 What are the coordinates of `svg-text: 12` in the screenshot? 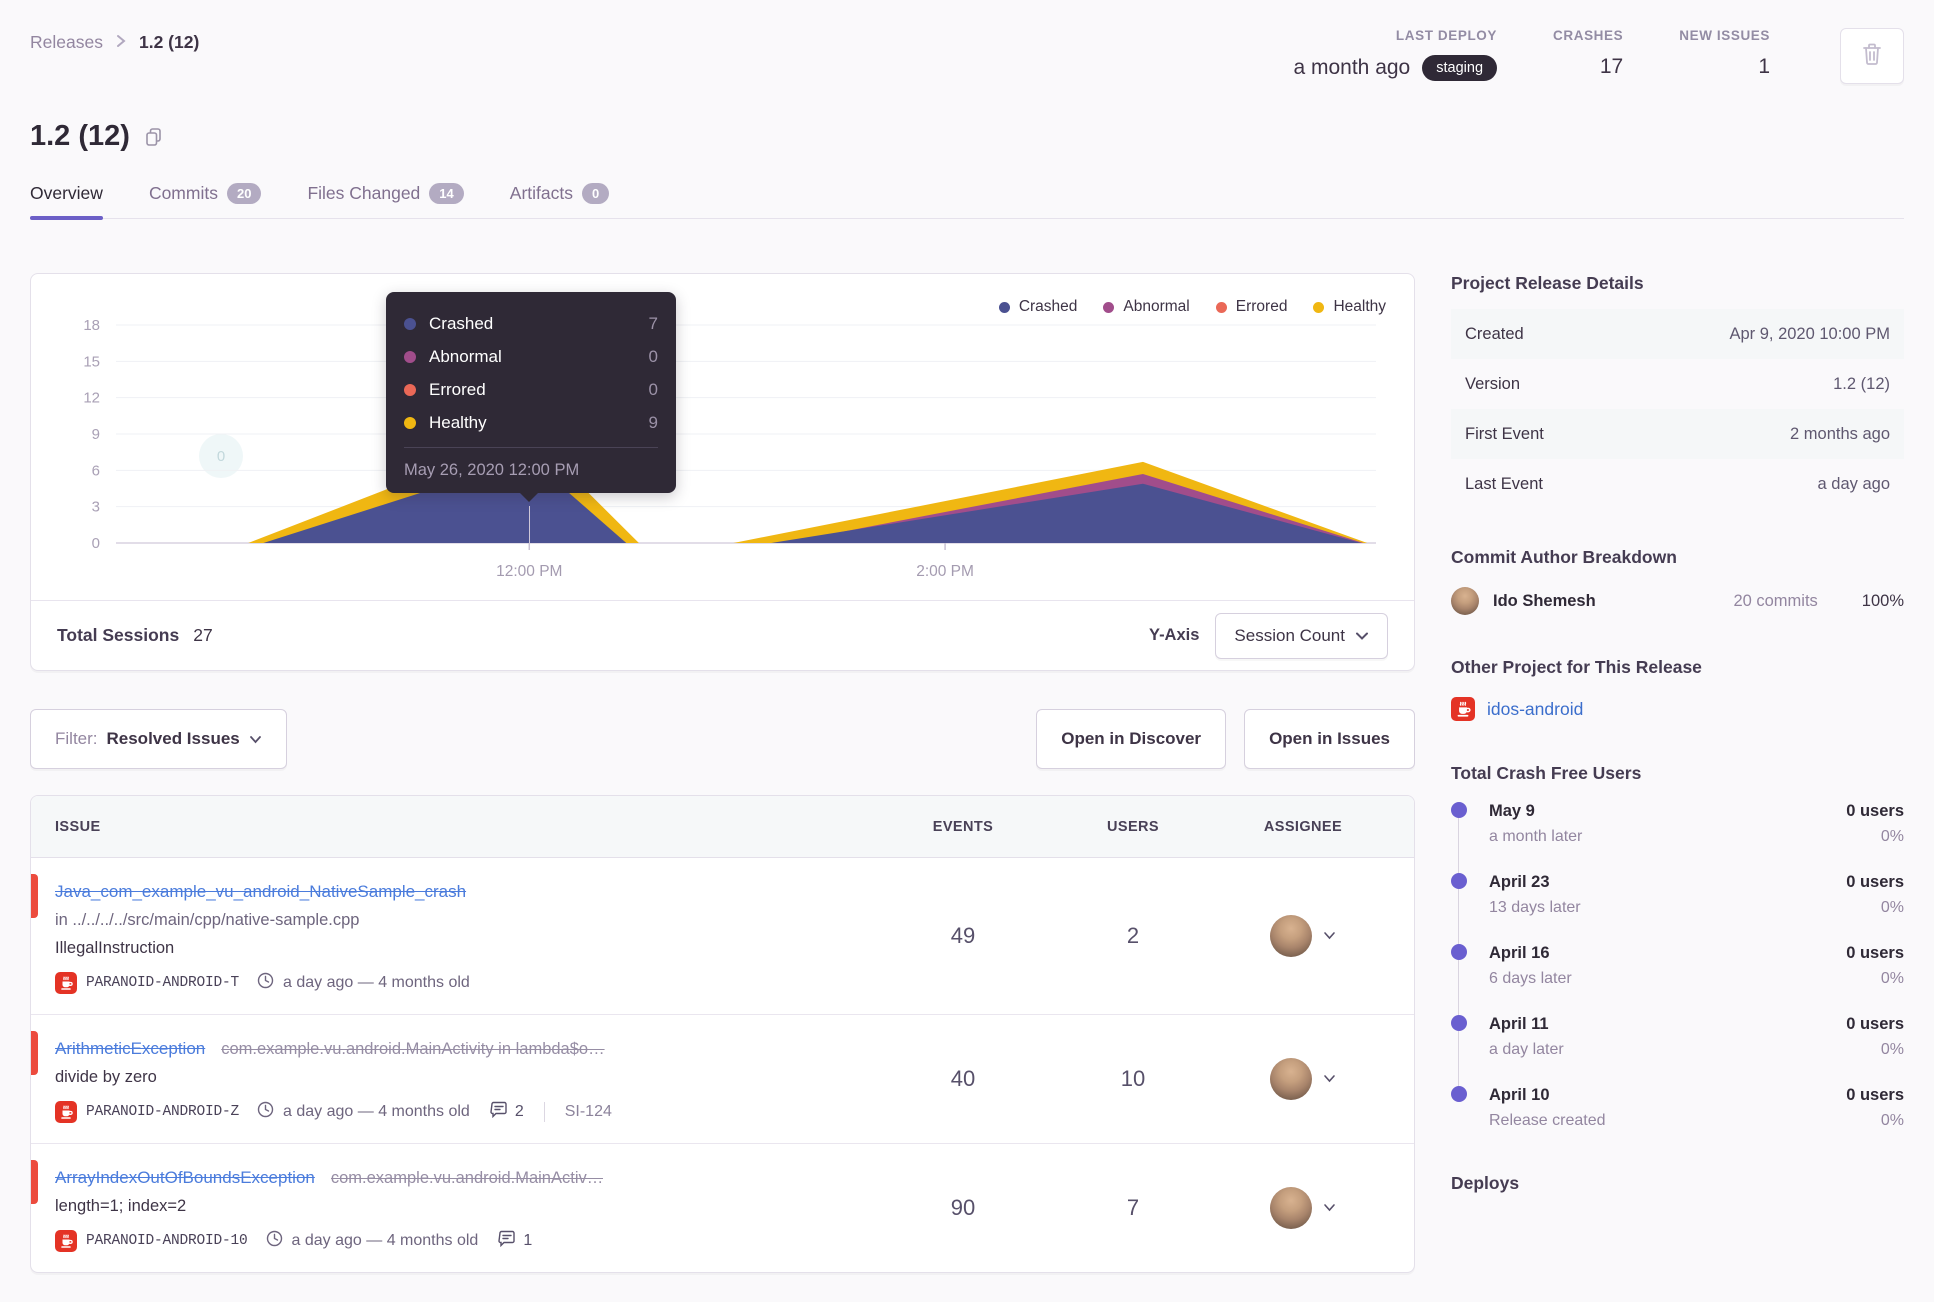 It's located at (91, 398).